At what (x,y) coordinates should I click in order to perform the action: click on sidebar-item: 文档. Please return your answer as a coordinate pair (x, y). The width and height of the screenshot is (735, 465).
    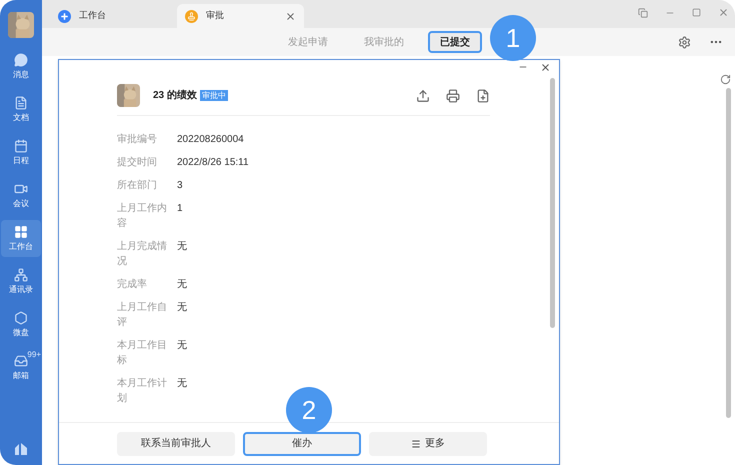
    Looking at the image, I should click on (21, 109).